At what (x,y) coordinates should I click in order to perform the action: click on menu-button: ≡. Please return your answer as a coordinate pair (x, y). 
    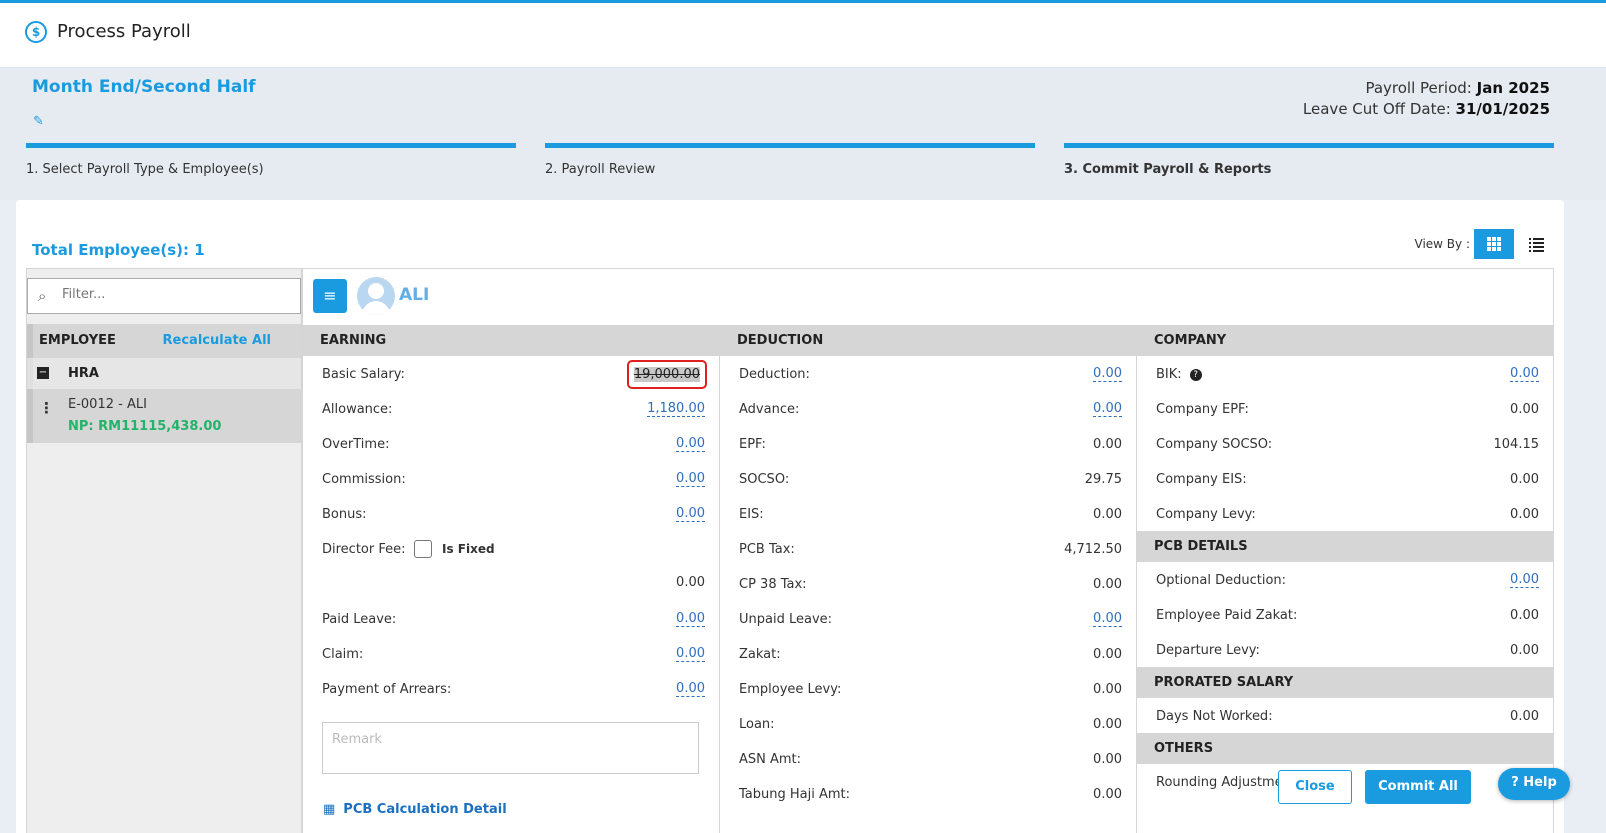
    Looking at the image, I should click on (330, 296).